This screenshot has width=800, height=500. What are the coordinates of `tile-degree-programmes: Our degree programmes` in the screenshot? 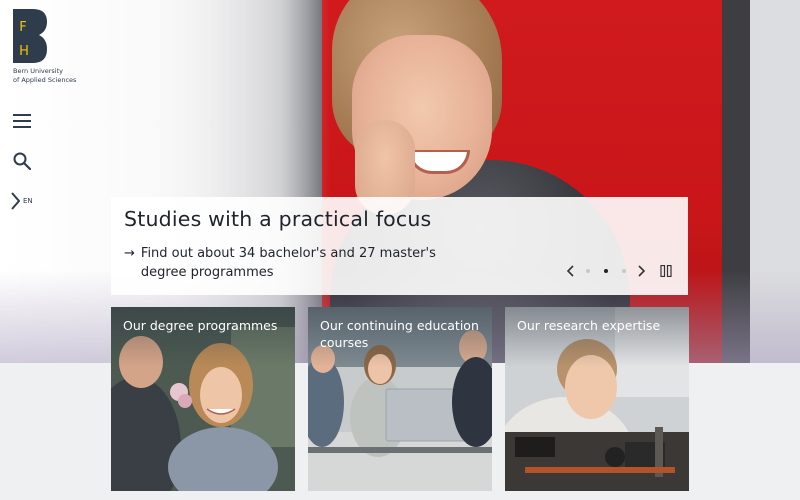 It's located at (203, 399).